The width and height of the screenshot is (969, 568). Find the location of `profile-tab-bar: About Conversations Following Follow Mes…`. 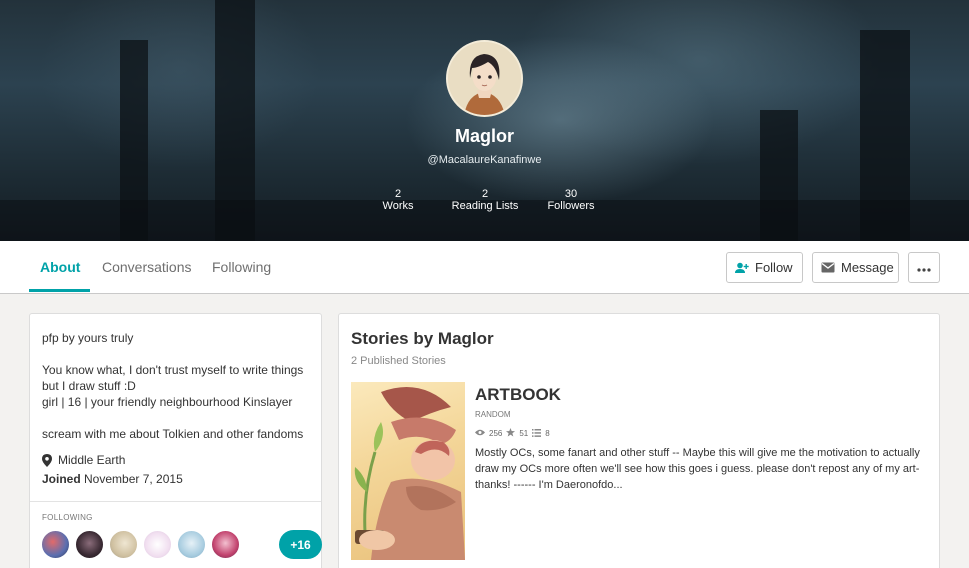

profile-tab-bar: About Conversations Following Follow Mes… is located at coordinates (484, 267).